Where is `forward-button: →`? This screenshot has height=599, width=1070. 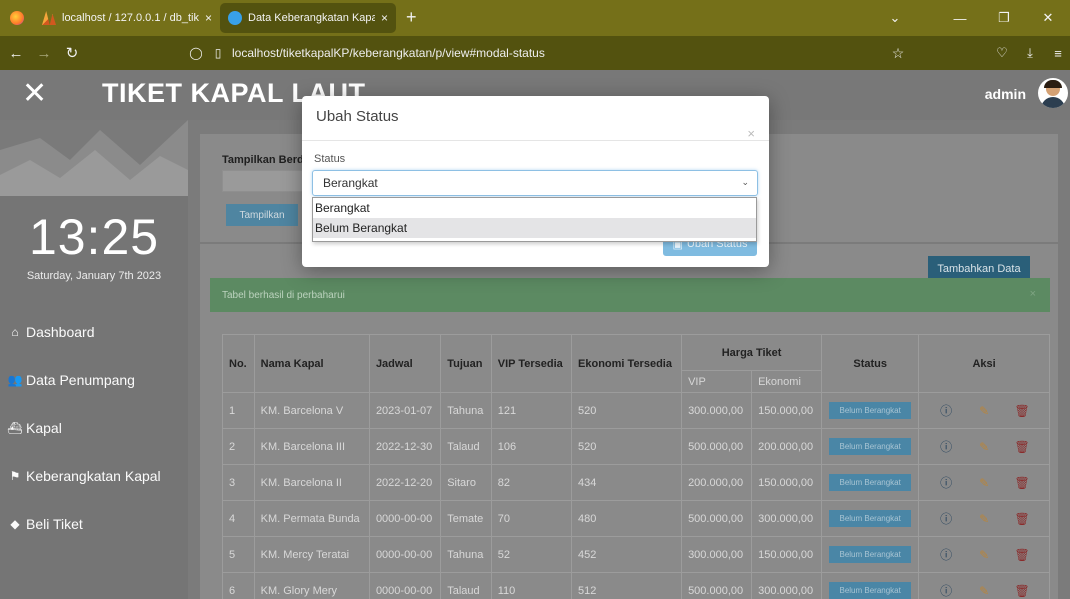
forward-button: → is located at coordinates (44, 53).